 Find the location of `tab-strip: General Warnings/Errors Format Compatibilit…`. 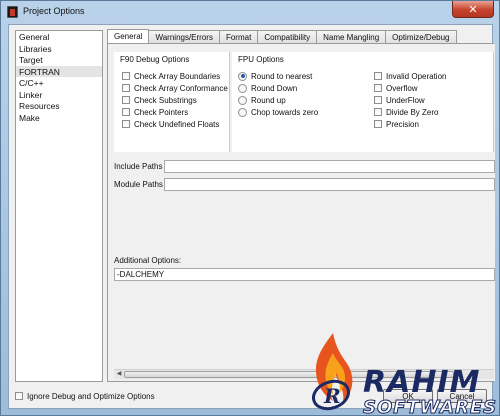

tab-strip: General Warnings/Errors Format Compatibilit… is located at coordinates (282, 36).